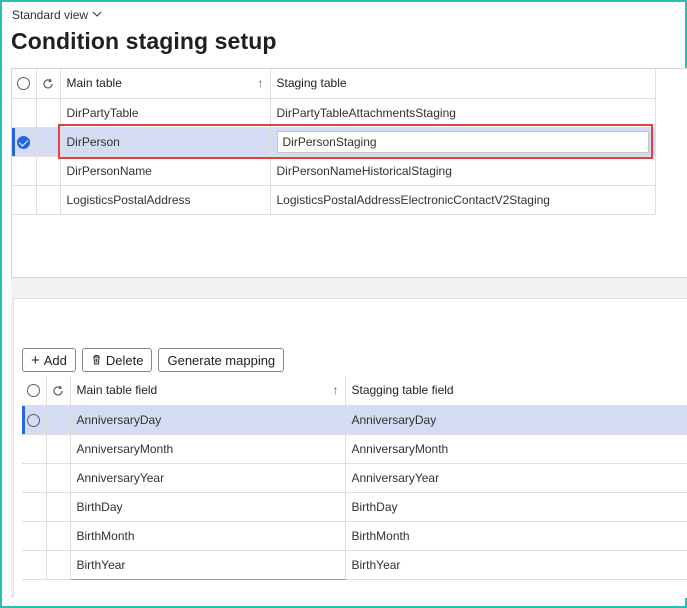 The image size is (687, 608). Describe the element at coordinates (35, 360) in the screenshot. I see `plus-icon: +` at that location.